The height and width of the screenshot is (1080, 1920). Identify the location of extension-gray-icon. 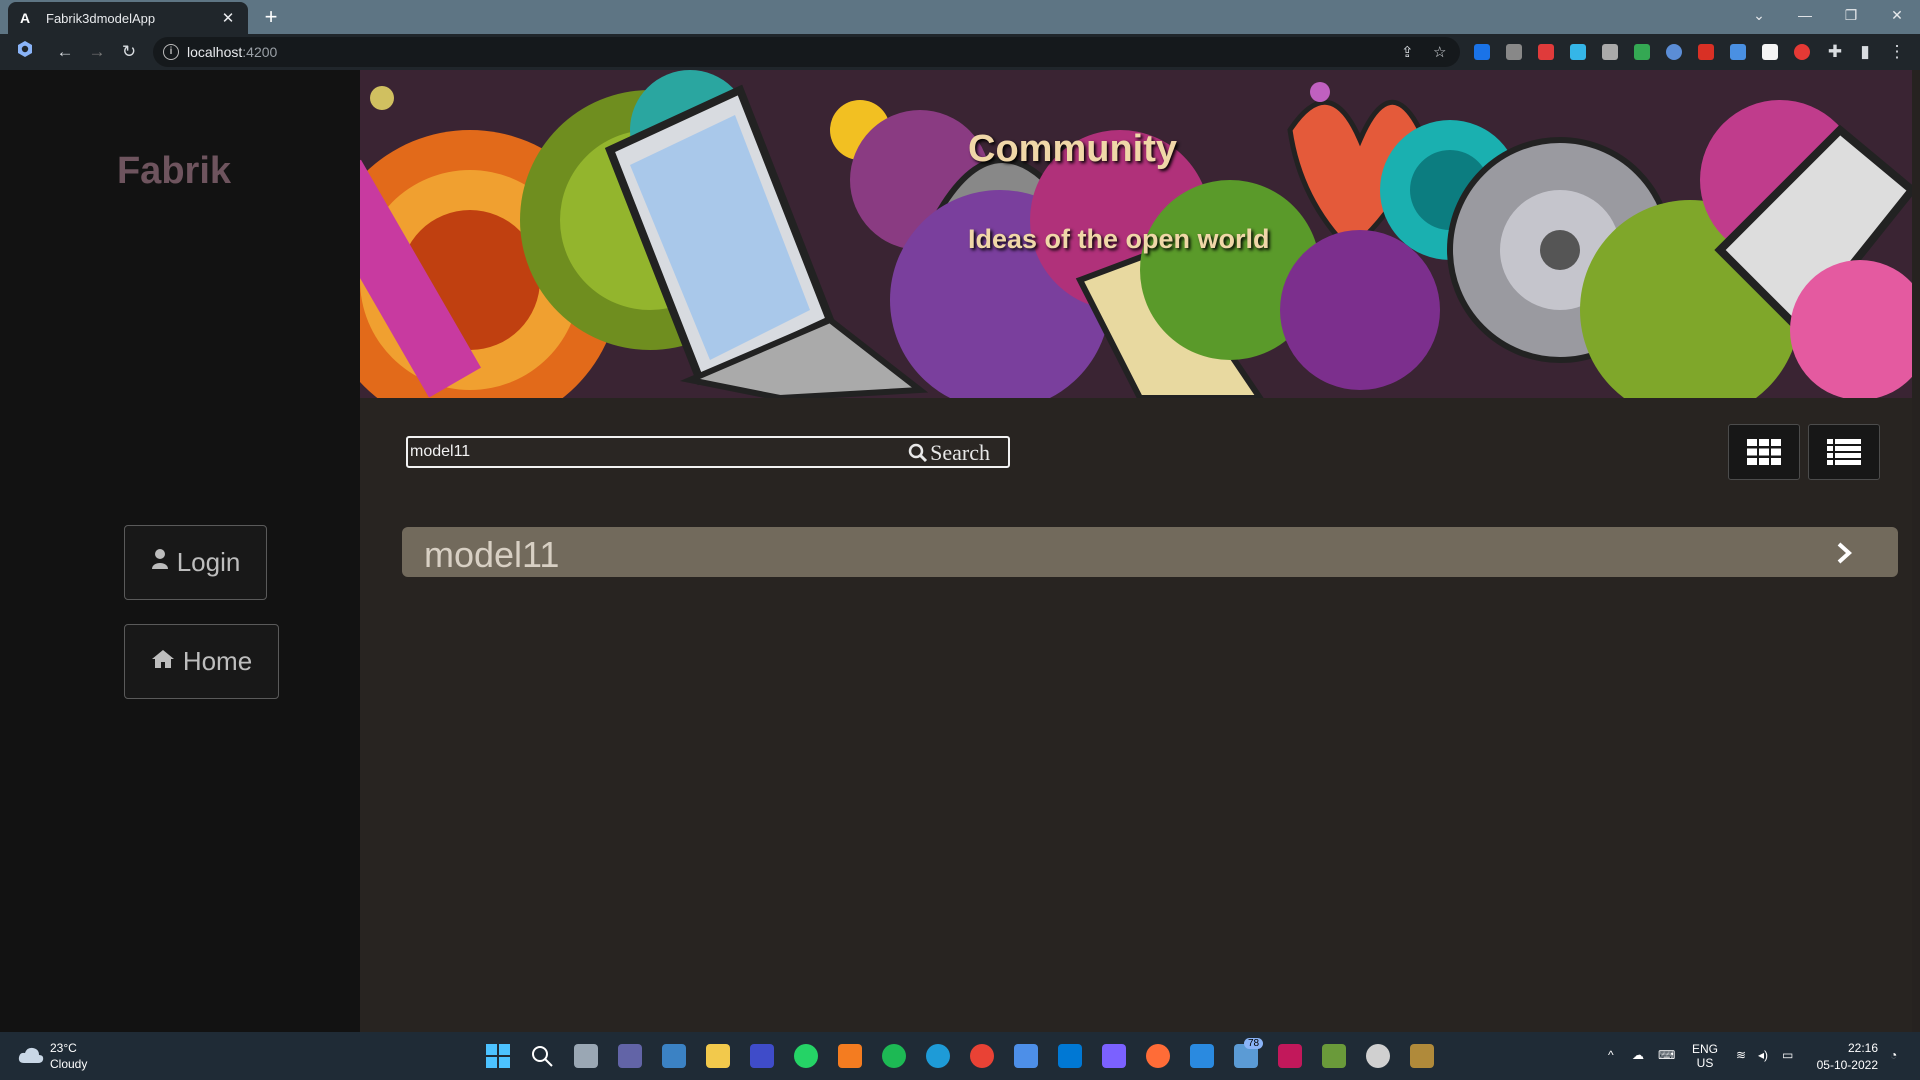
(1610, 52).